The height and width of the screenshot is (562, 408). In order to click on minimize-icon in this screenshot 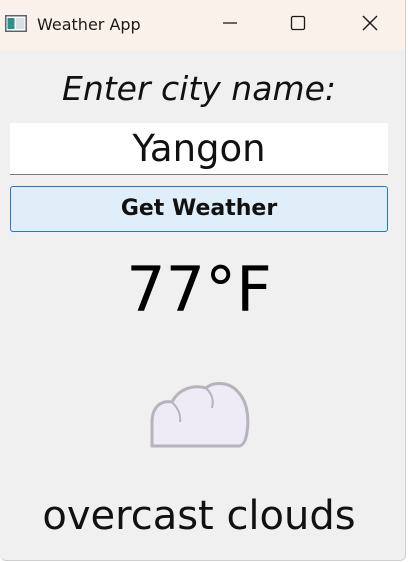, I will do `click(230, 25)`.